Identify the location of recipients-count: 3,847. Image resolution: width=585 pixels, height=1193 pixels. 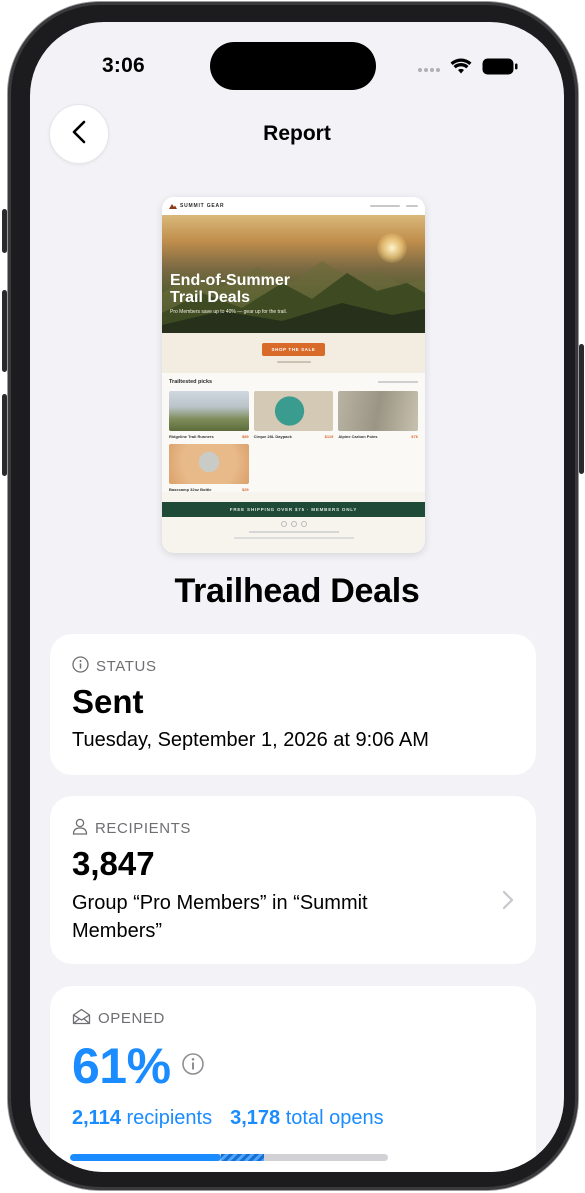
(113, 863).